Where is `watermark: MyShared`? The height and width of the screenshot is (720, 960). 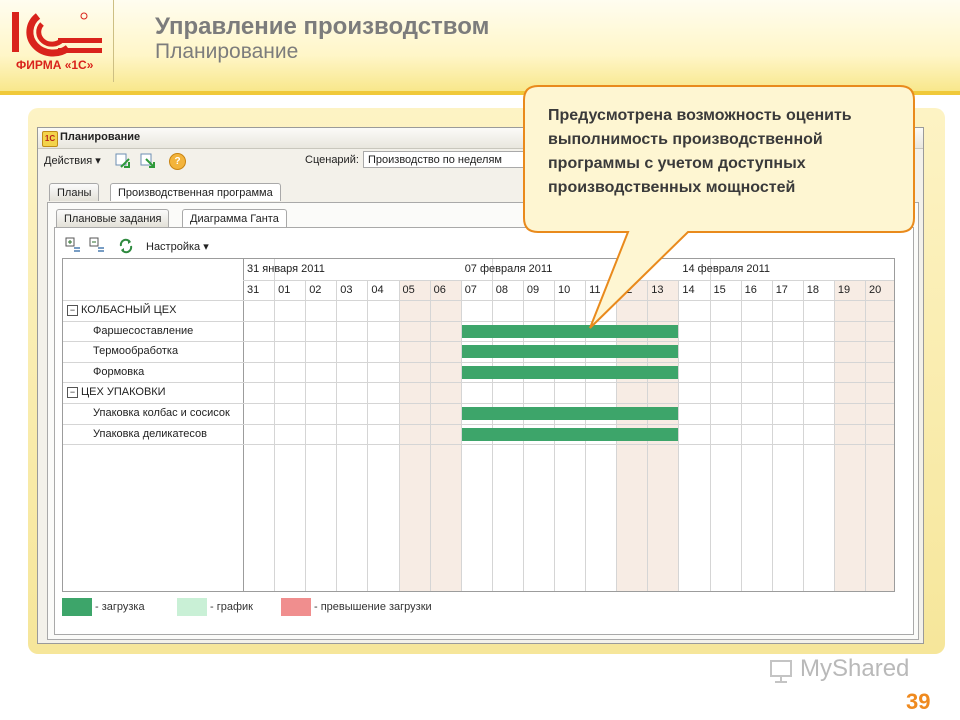 watermark: MyShared is located at coordinates (855, 668).